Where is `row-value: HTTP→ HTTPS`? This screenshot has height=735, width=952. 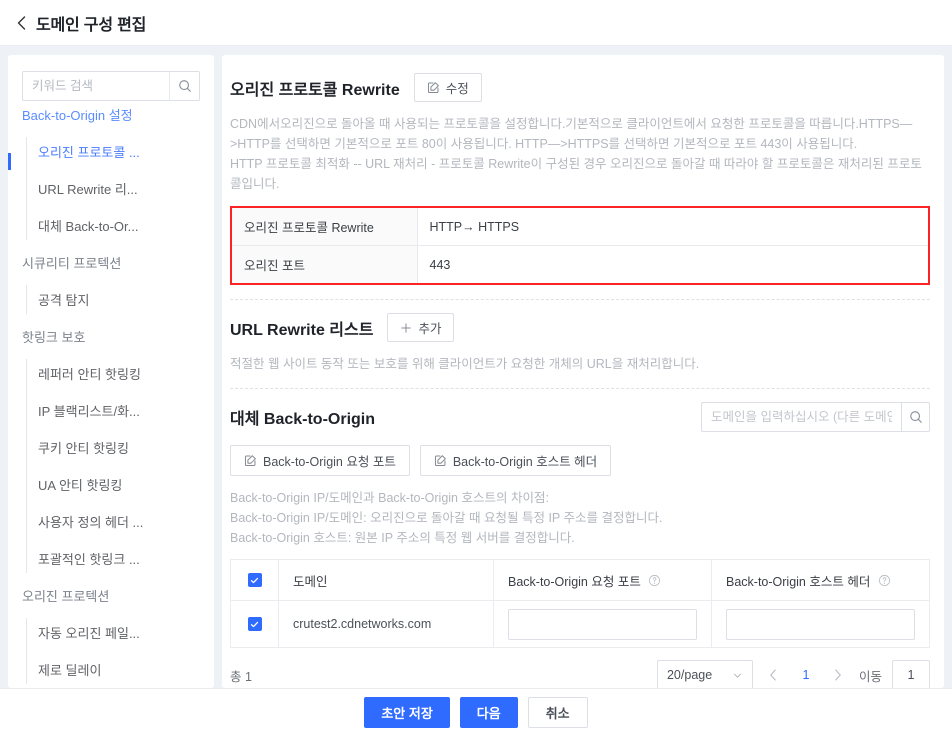
row-value: HTTP→ HTTPS is located at coordinates (673, 226).